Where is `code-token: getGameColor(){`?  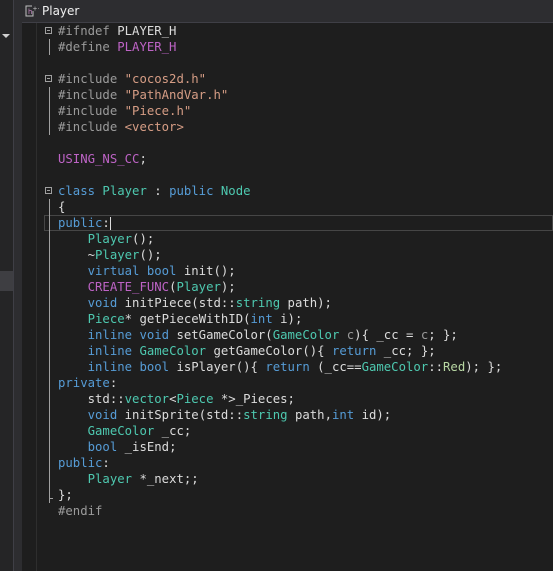
code-token: getGameColor(){ is located at coordinates (272, 351).